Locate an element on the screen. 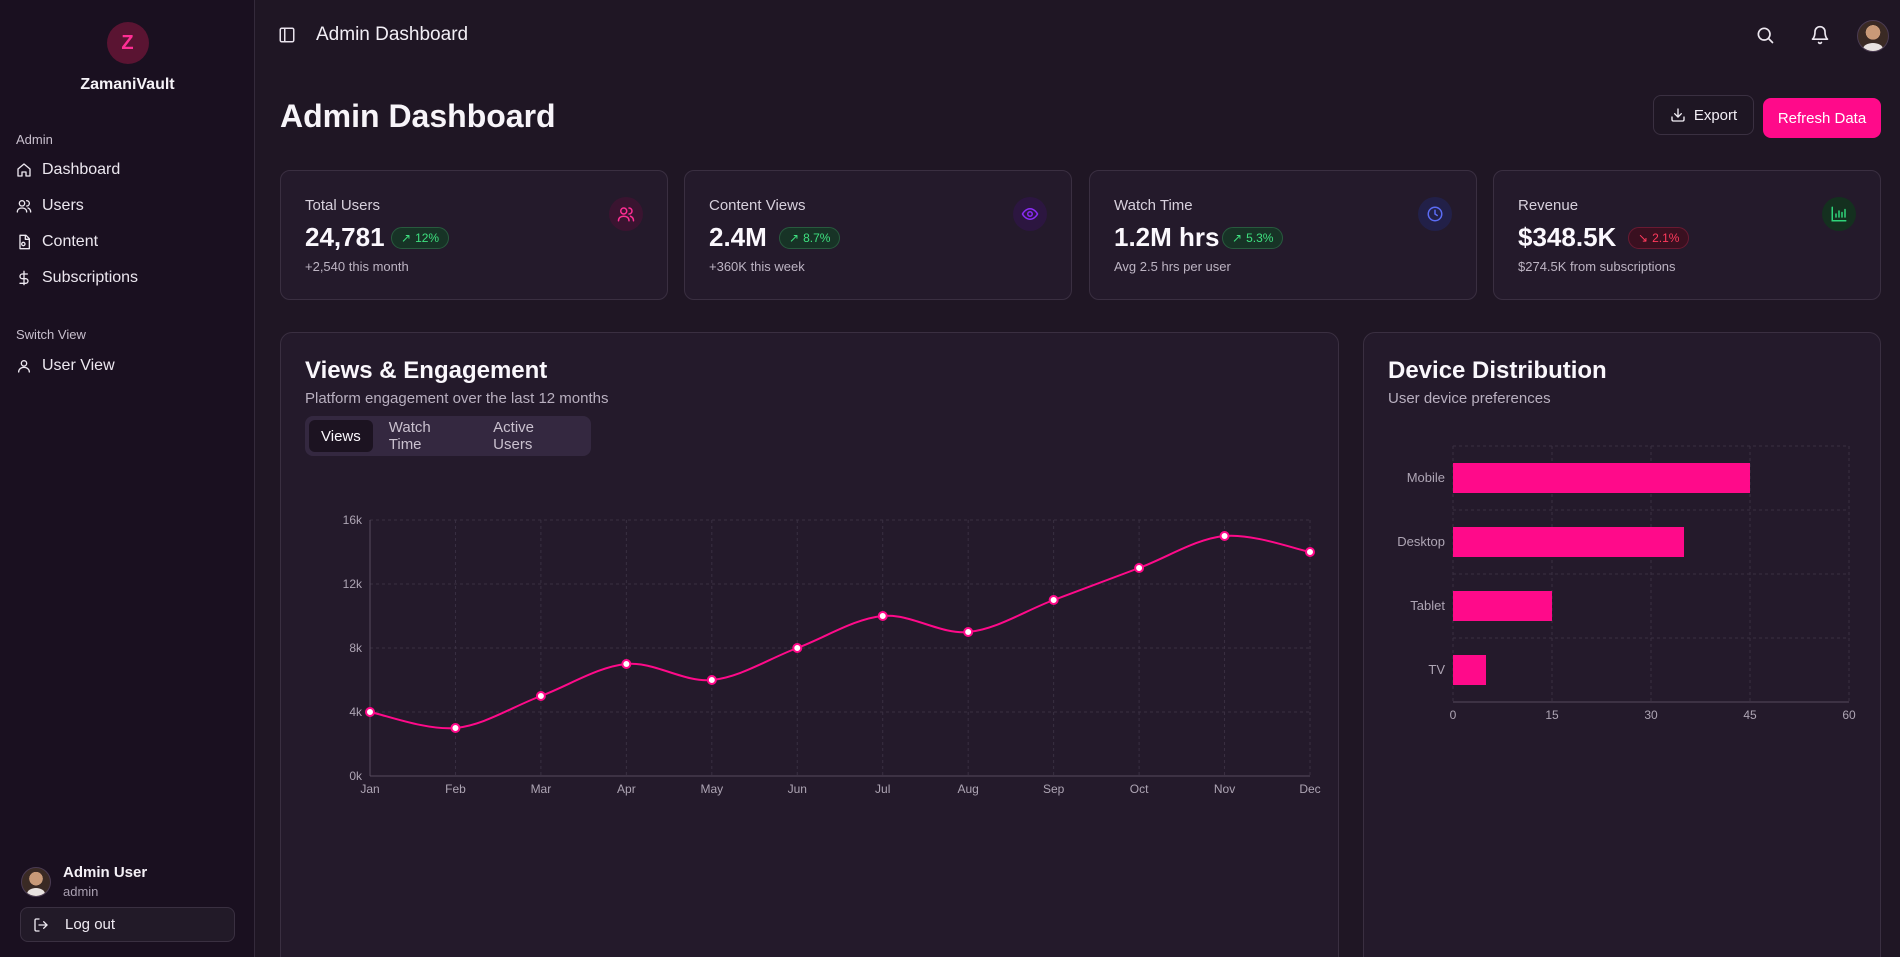 This screenshot has height=957, width=1900. sidebar-item-label: Content is located at coordinates (70, 241).